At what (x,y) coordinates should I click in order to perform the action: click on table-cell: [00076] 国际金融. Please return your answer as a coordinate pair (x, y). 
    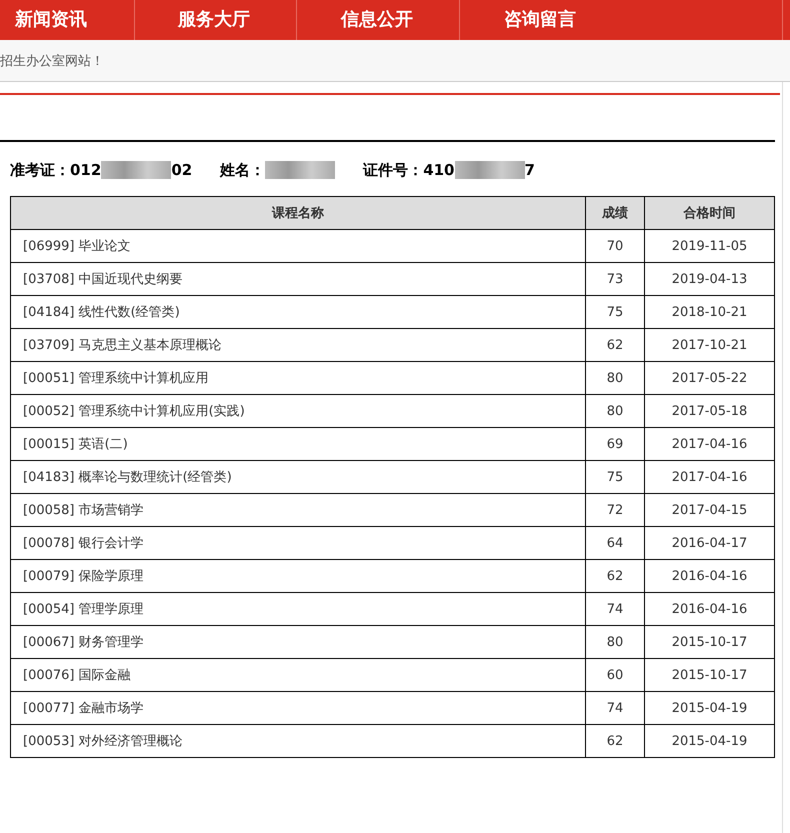
    Looking at the image, I should click on (298, 675).